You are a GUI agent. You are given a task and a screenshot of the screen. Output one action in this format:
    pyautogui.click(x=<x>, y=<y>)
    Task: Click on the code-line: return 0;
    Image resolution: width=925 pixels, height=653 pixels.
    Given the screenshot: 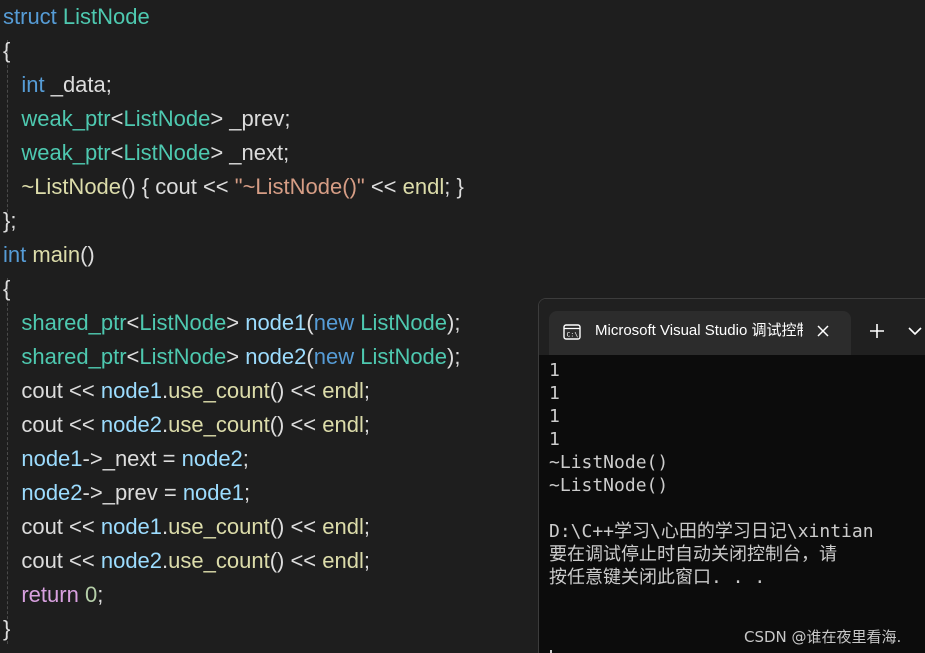 What is the action you would take?
    pyautogui.click(x=53, y=595)
    